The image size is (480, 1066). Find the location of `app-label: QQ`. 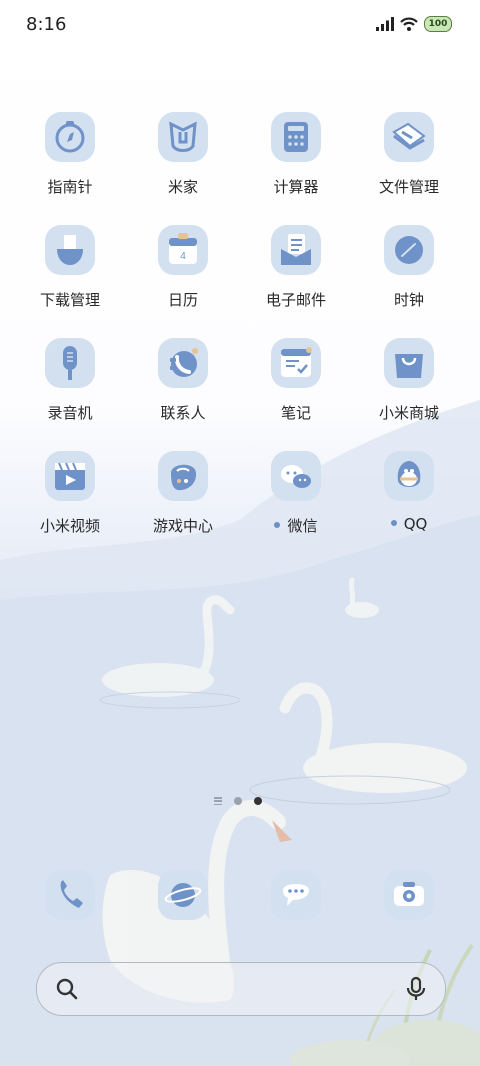

app-label: QQ is located at coordinates (409, 524).